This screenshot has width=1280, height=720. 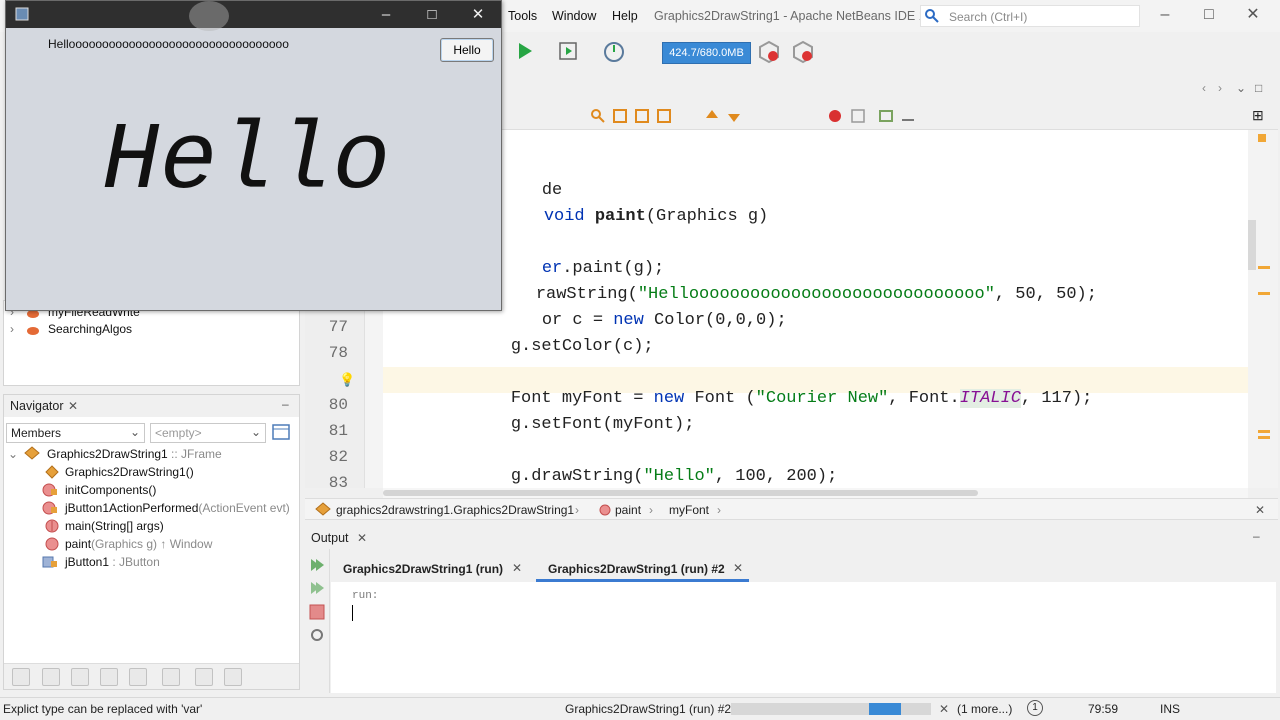 What do you see at coordinates (21, 677) in the screenshot?
I see `show-inherited-button` at bounding box center [21, 677].